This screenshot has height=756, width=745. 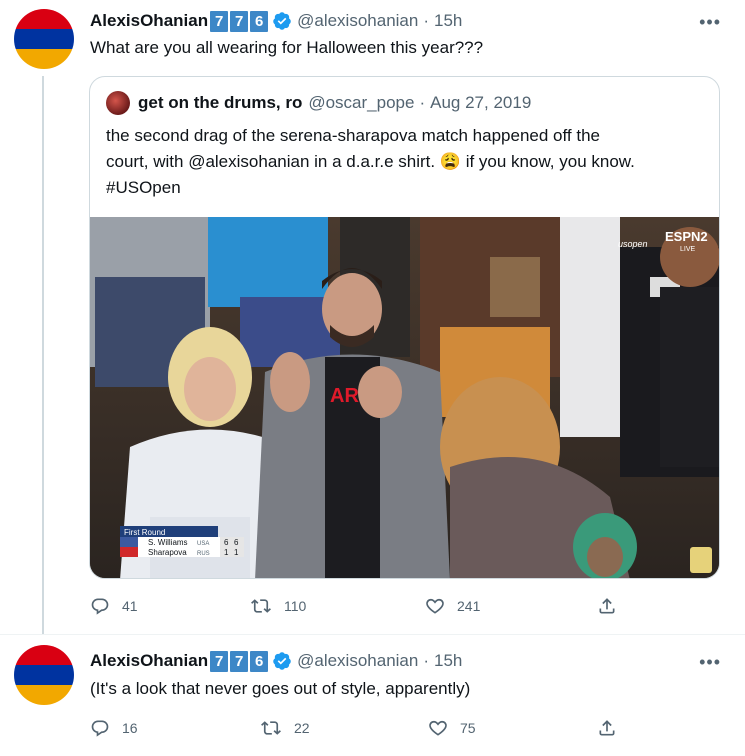 I want to click on retweet-count: 110, so click(x=295, y=606).